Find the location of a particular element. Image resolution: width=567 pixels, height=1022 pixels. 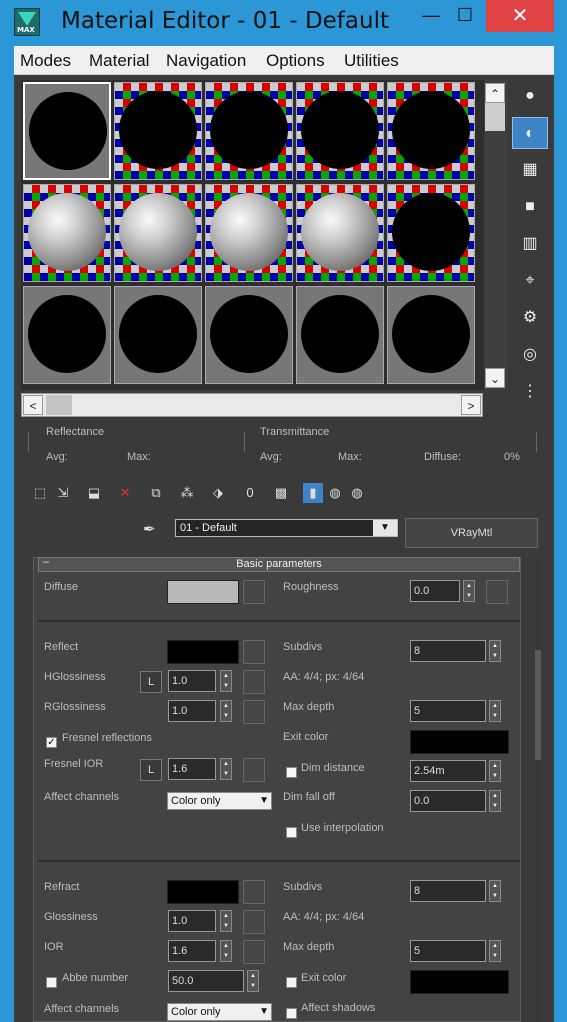

menu-options: Options is located at coordinates (295, 61).